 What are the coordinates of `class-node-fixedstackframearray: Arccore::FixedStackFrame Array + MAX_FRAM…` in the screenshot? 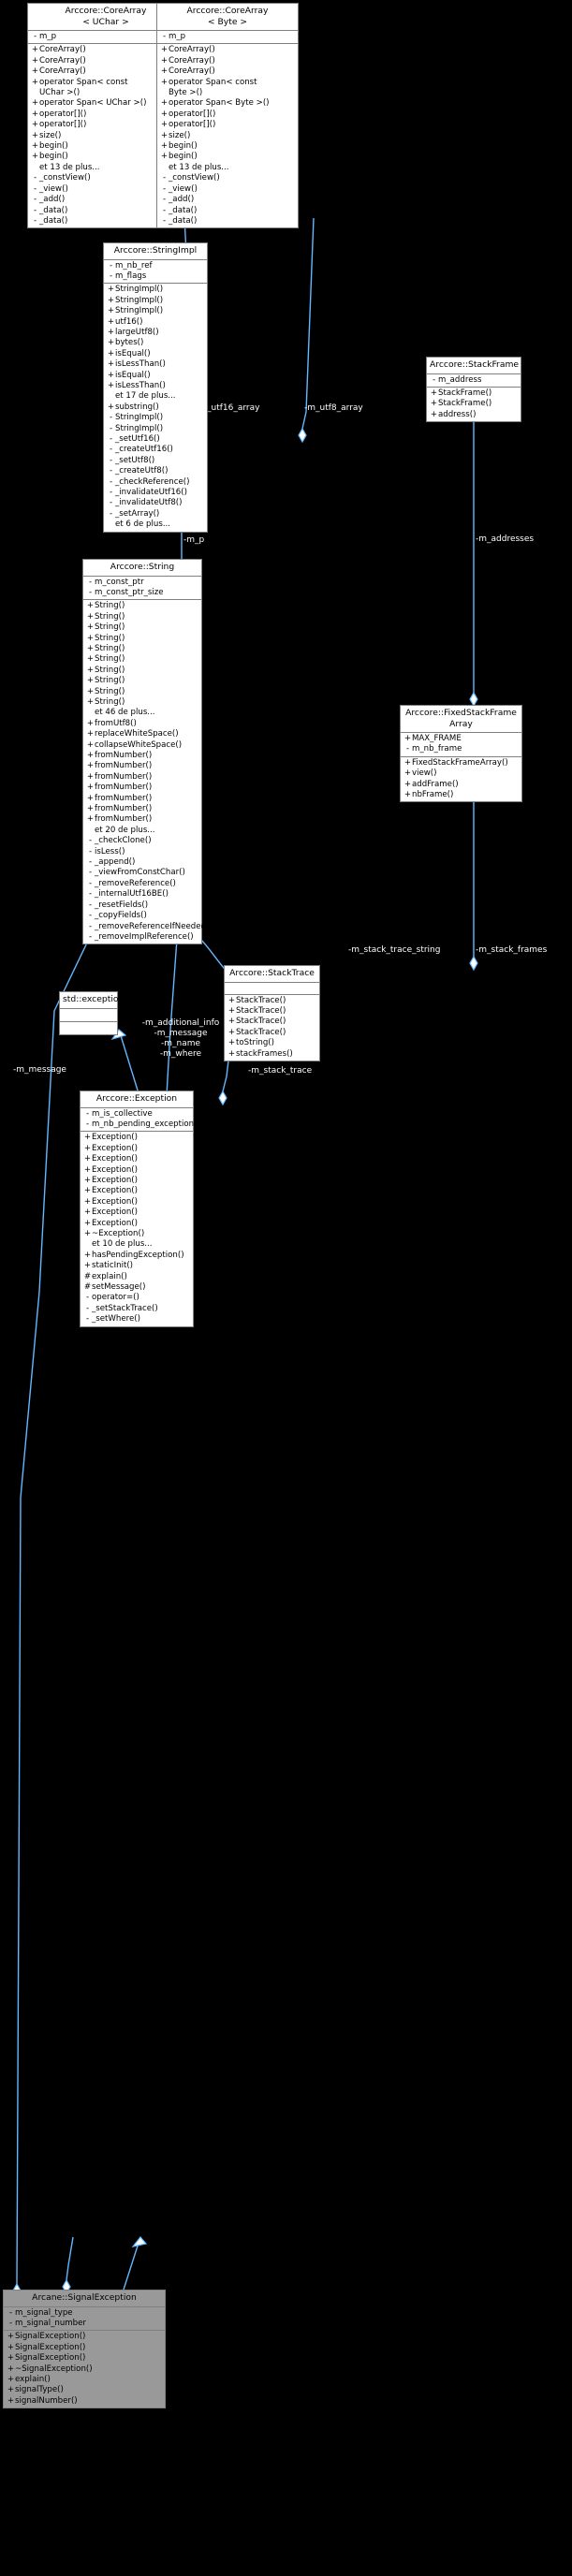 It's located at (461, 754).